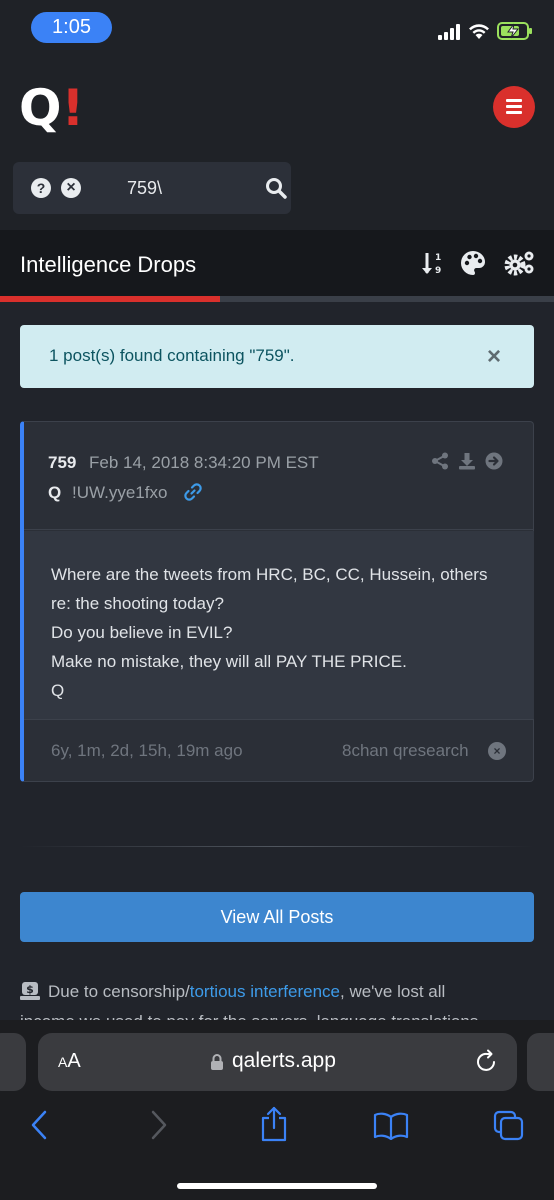 Image resolution: width=554 pixels, height=1200 pixels. I want to click on post-number: 759, so click(62, 463).